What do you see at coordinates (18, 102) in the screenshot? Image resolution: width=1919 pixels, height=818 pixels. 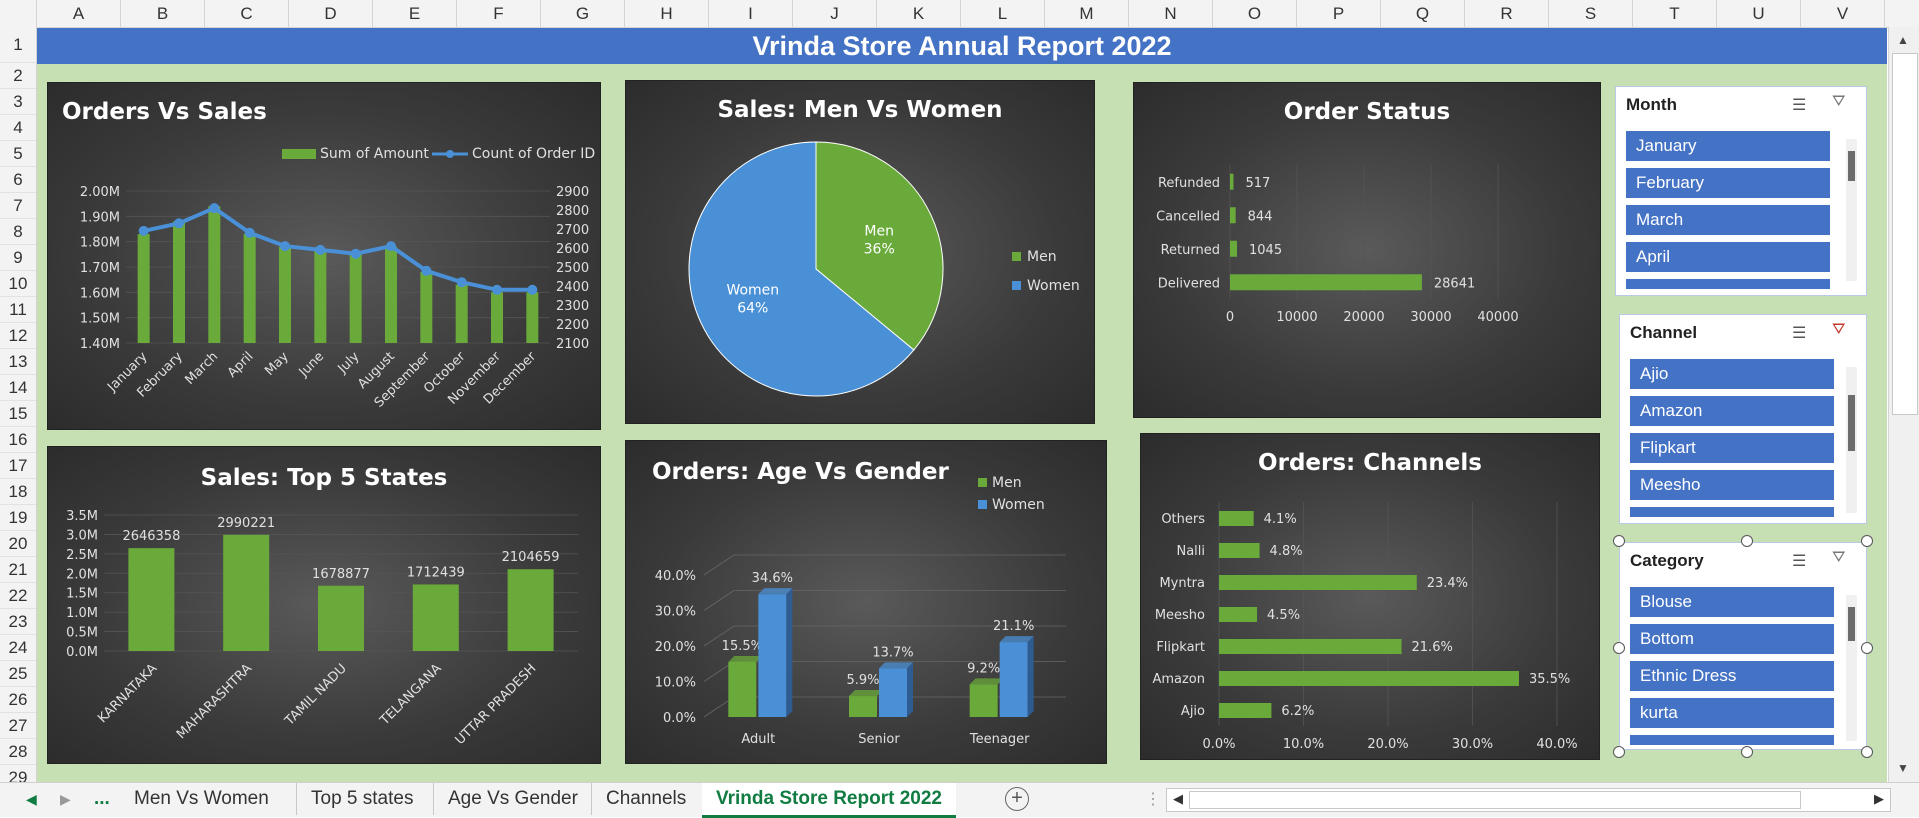 I see `row-header-3: 3` at bounding box center [18, 102].